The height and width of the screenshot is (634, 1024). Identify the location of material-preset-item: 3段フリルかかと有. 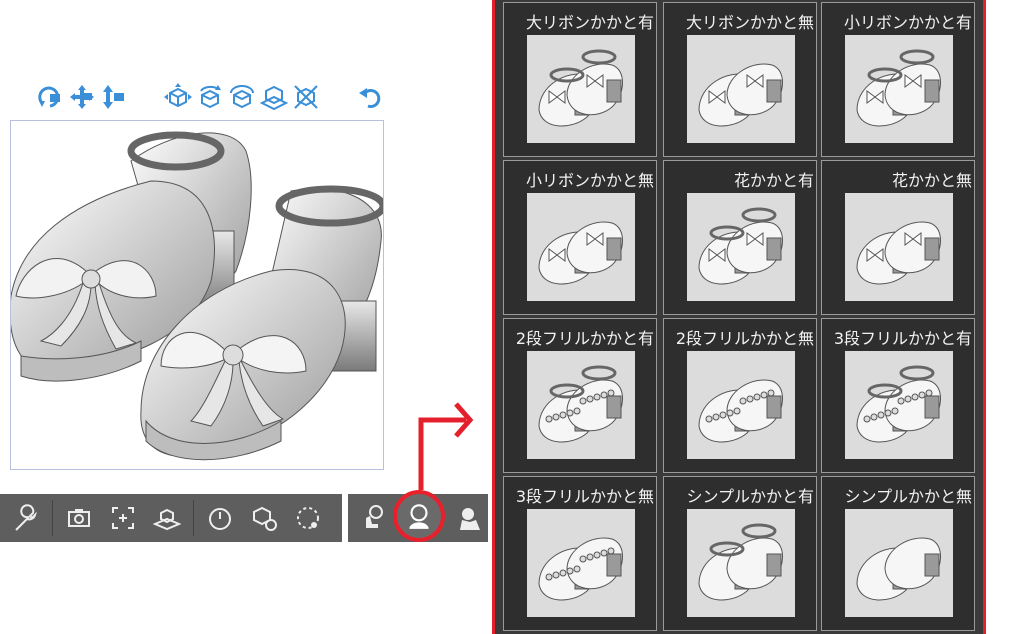
(898, 395).